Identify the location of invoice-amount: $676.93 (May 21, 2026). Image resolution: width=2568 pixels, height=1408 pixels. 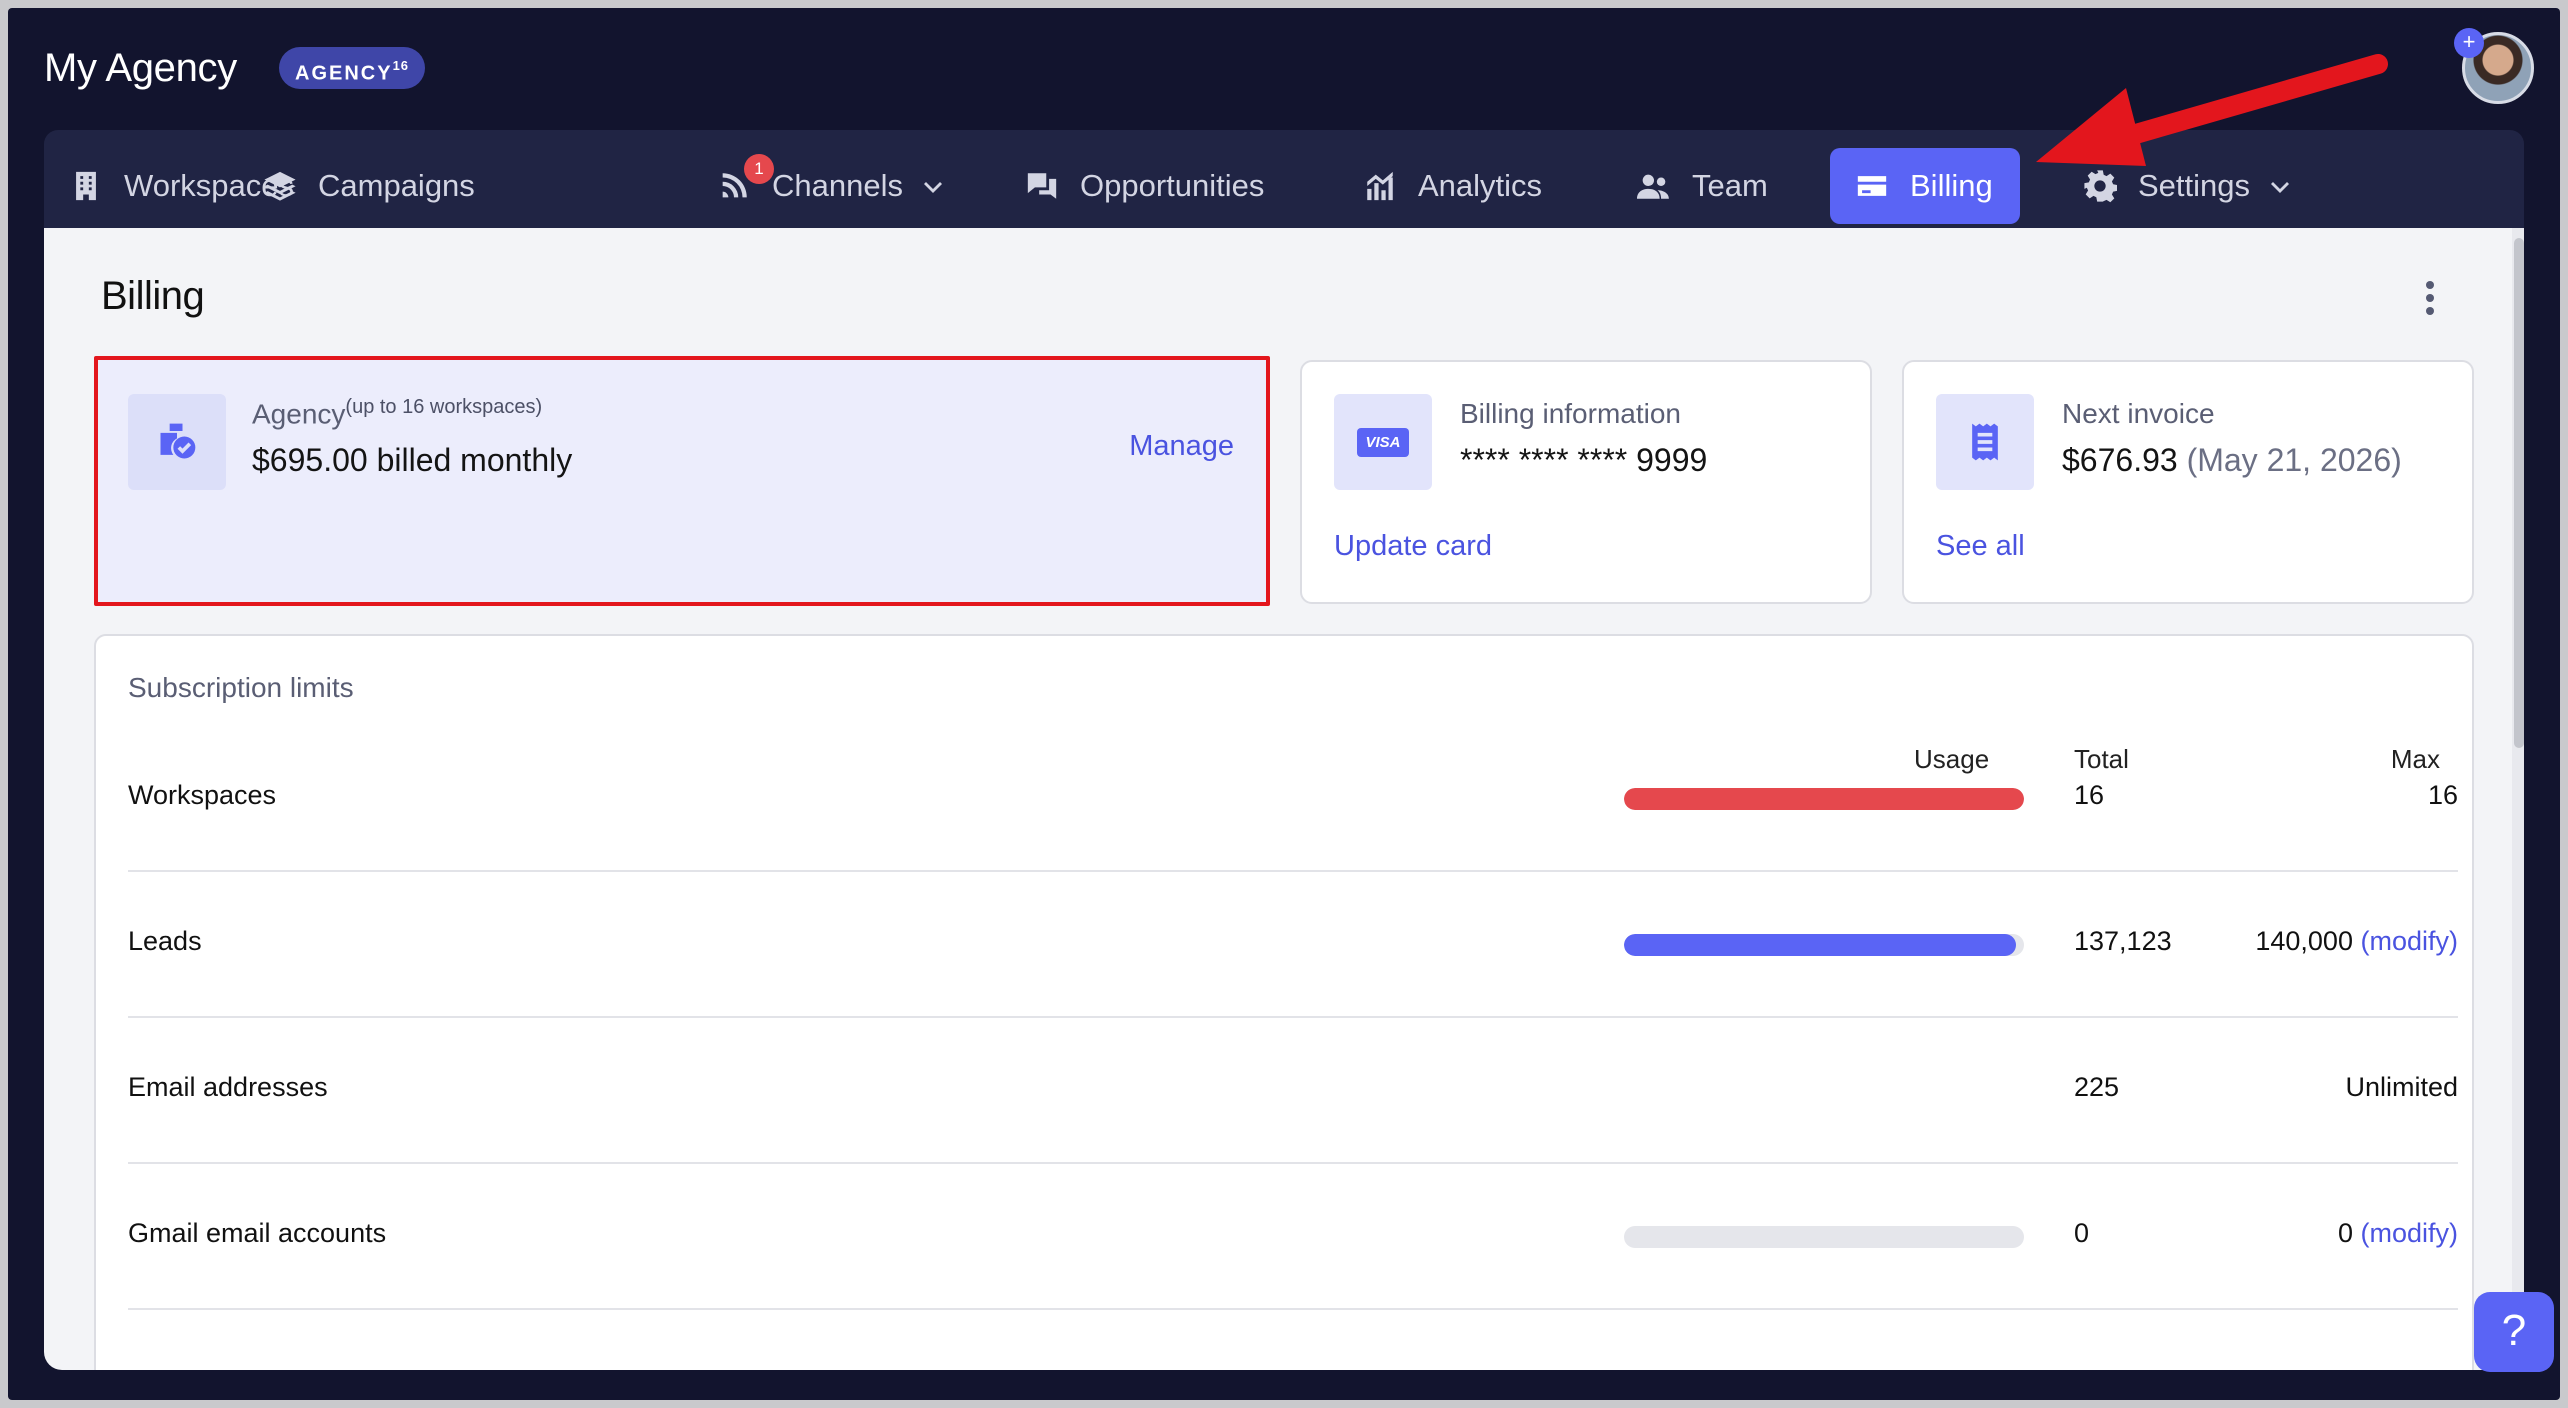
(2232, 460).